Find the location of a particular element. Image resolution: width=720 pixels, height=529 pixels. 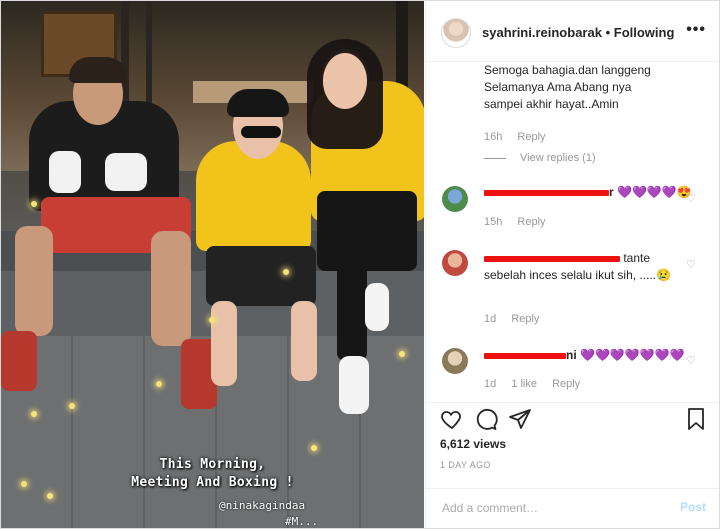

black-pants is located at coordinates (261, 276).